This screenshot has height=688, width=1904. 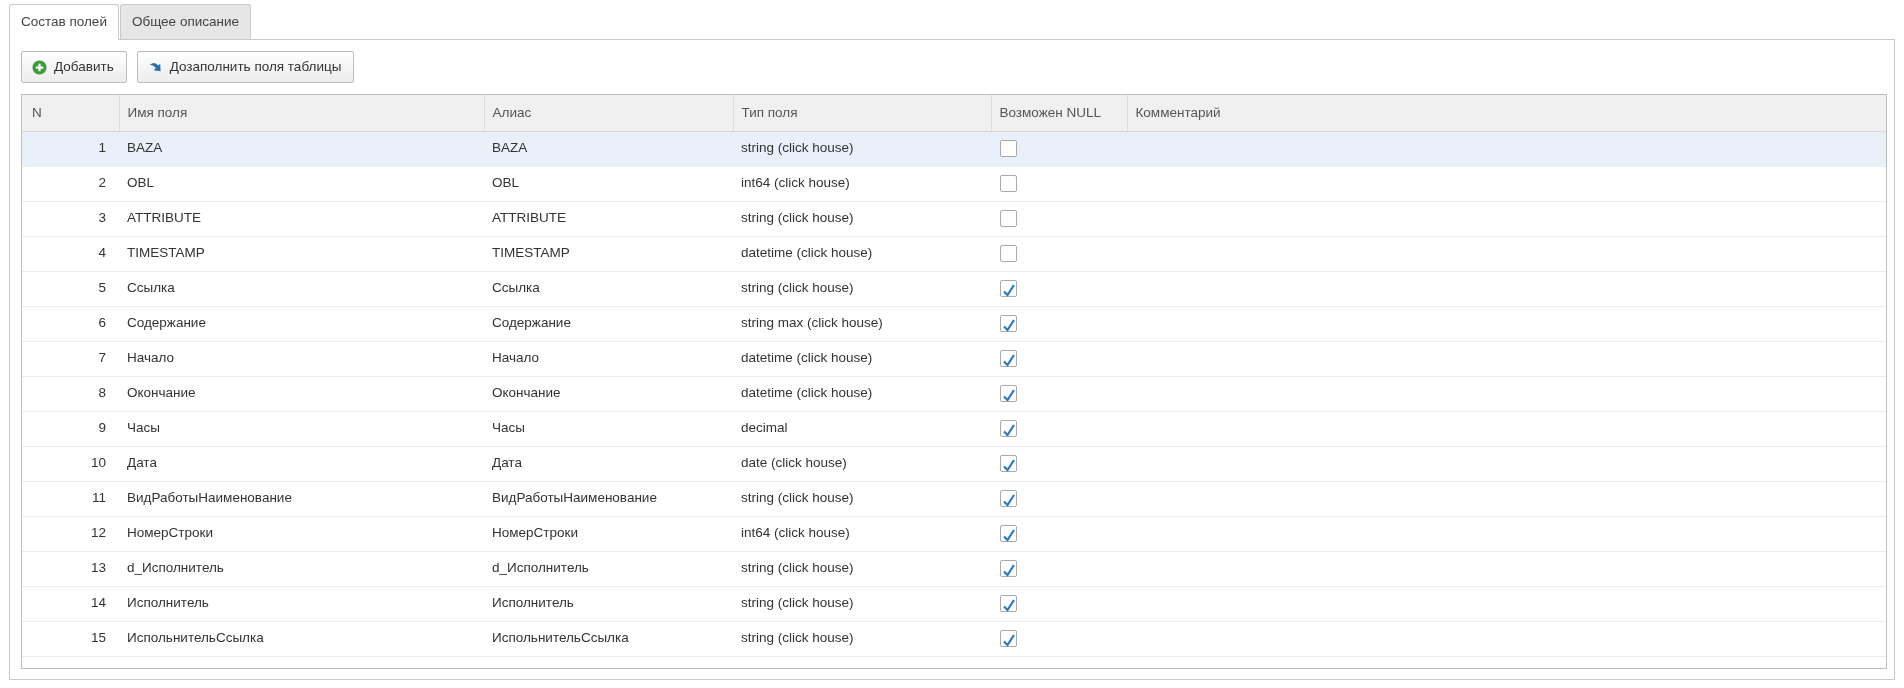 What do you see at coordinates (64, 21) in the screenshot?
I see `tab: Состав полей` at bounding box center [64, 21].